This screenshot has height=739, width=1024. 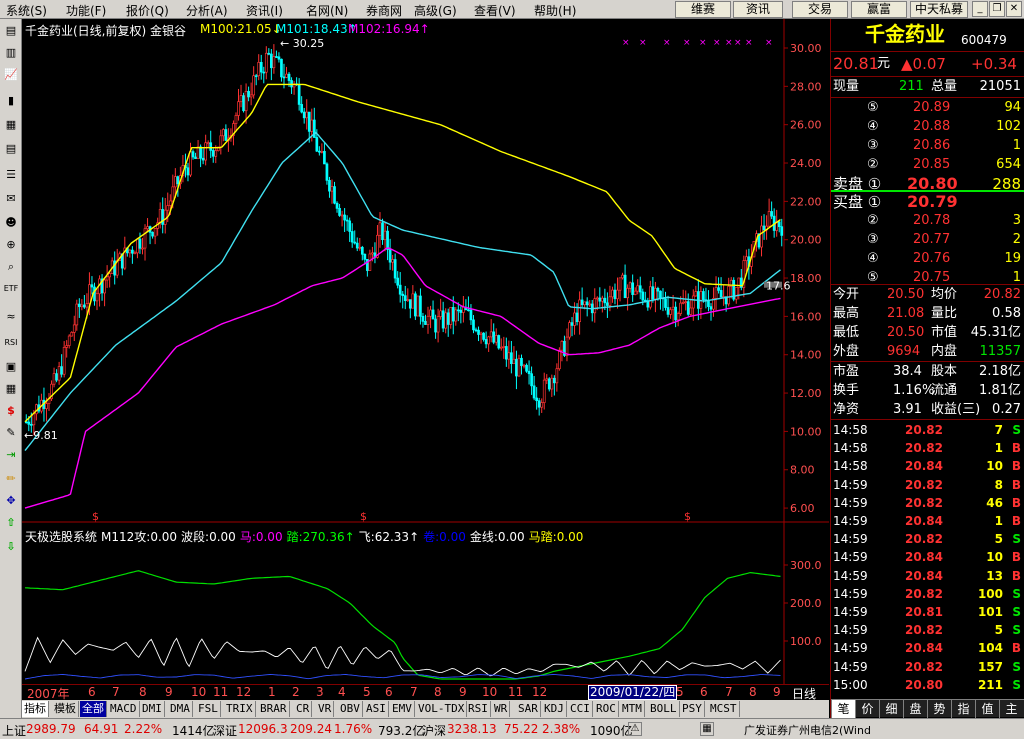 I want to click on rsi-icon: RSI, so click(x=11, y=343).